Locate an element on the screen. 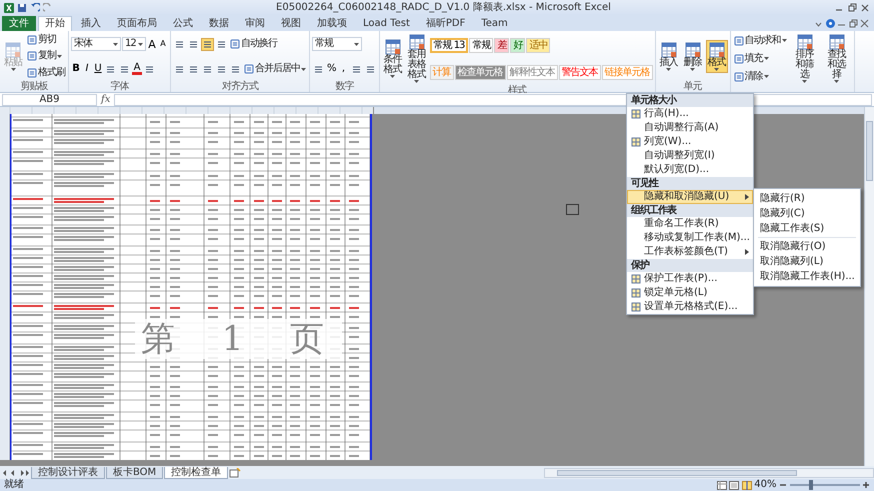  ribbon-button: 合并后居中 is located at coordinates (275, 69).